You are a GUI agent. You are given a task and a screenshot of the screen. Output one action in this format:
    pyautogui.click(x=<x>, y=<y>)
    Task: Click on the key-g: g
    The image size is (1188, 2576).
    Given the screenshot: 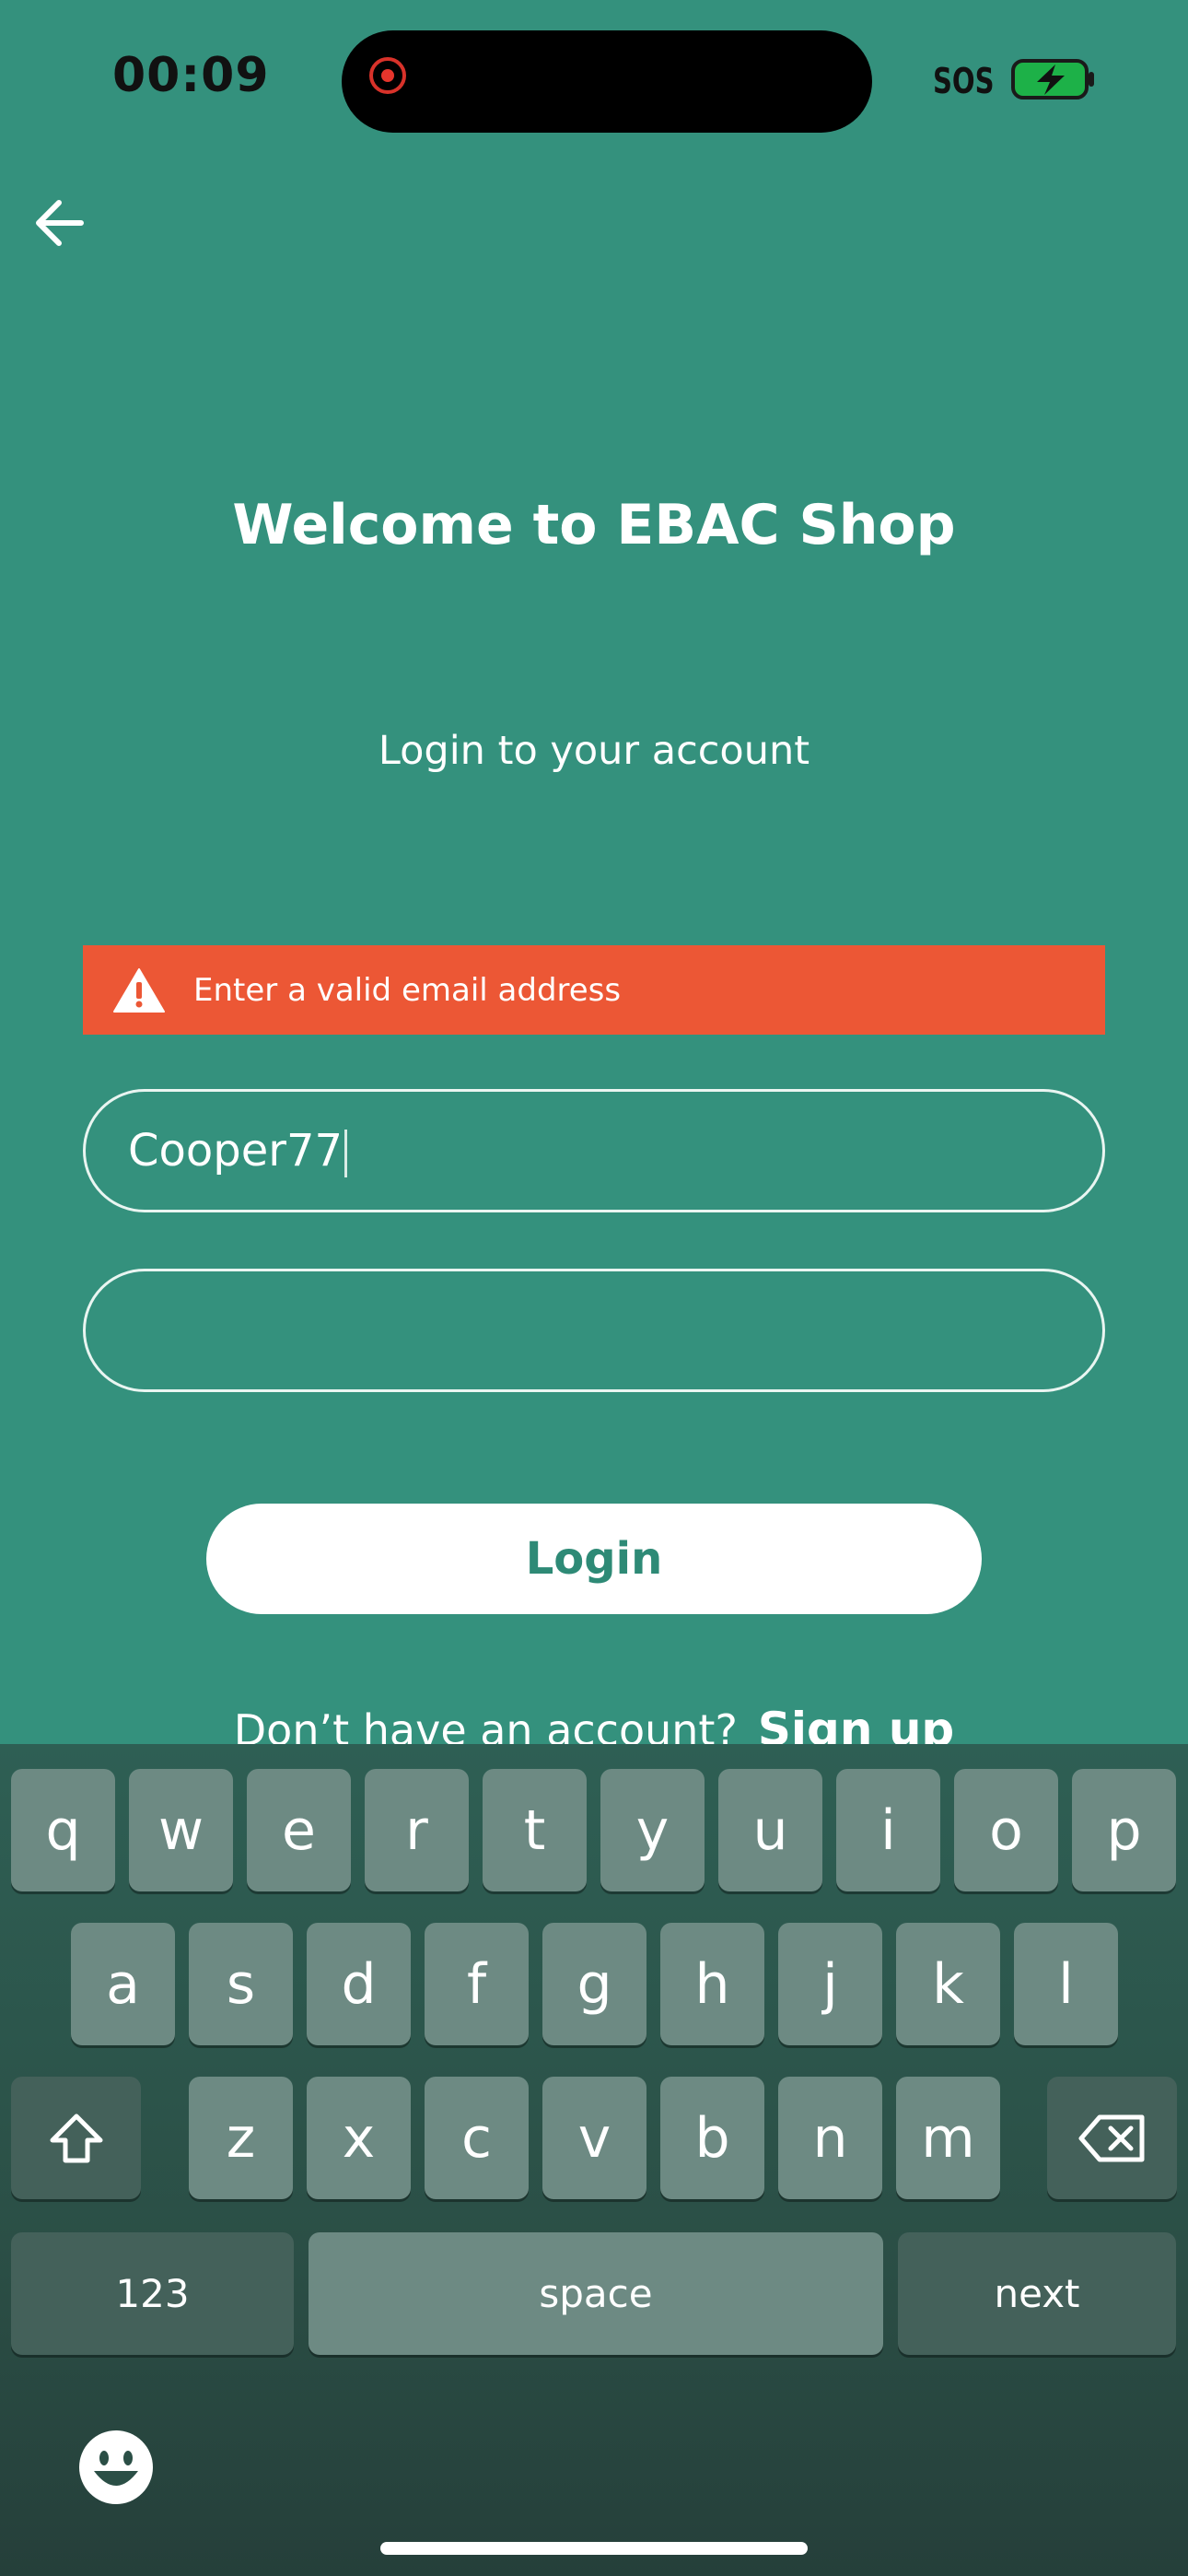 What is the action you would take?
    pyautogui.click(x=594, y=1984)
    